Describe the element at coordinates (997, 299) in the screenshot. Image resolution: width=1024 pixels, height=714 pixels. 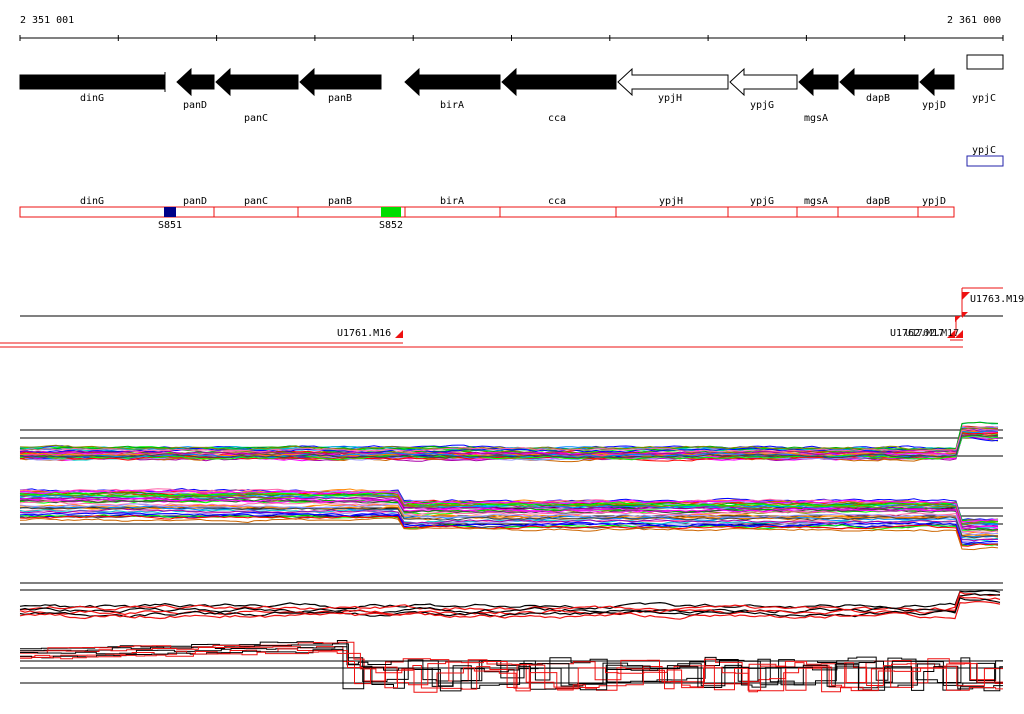
I see `transcript-label-u1763: U1763.M19` at that location.